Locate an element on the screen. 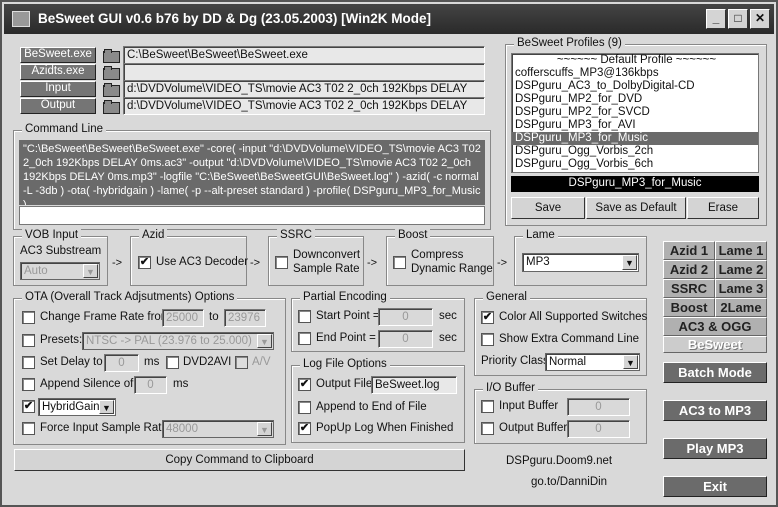  lame3-button: Lame 3 is located at coordinates (741, 288).